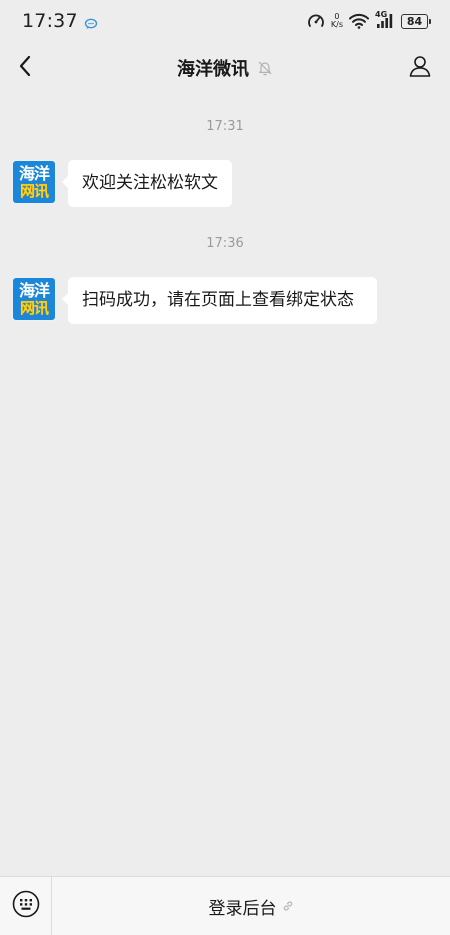 This screenshot has height=935, width=450. I want to click on message-bubble: 扫码成功，请在页面上查看绑定状态, so click(219, 300).